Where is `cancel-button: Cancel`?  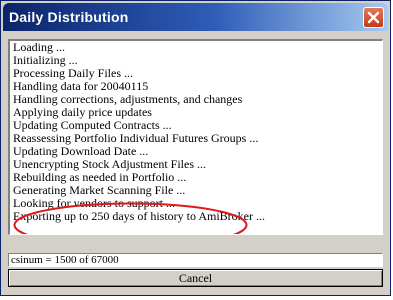
cancel-button: Cancel is located at coordinates (195, 278).